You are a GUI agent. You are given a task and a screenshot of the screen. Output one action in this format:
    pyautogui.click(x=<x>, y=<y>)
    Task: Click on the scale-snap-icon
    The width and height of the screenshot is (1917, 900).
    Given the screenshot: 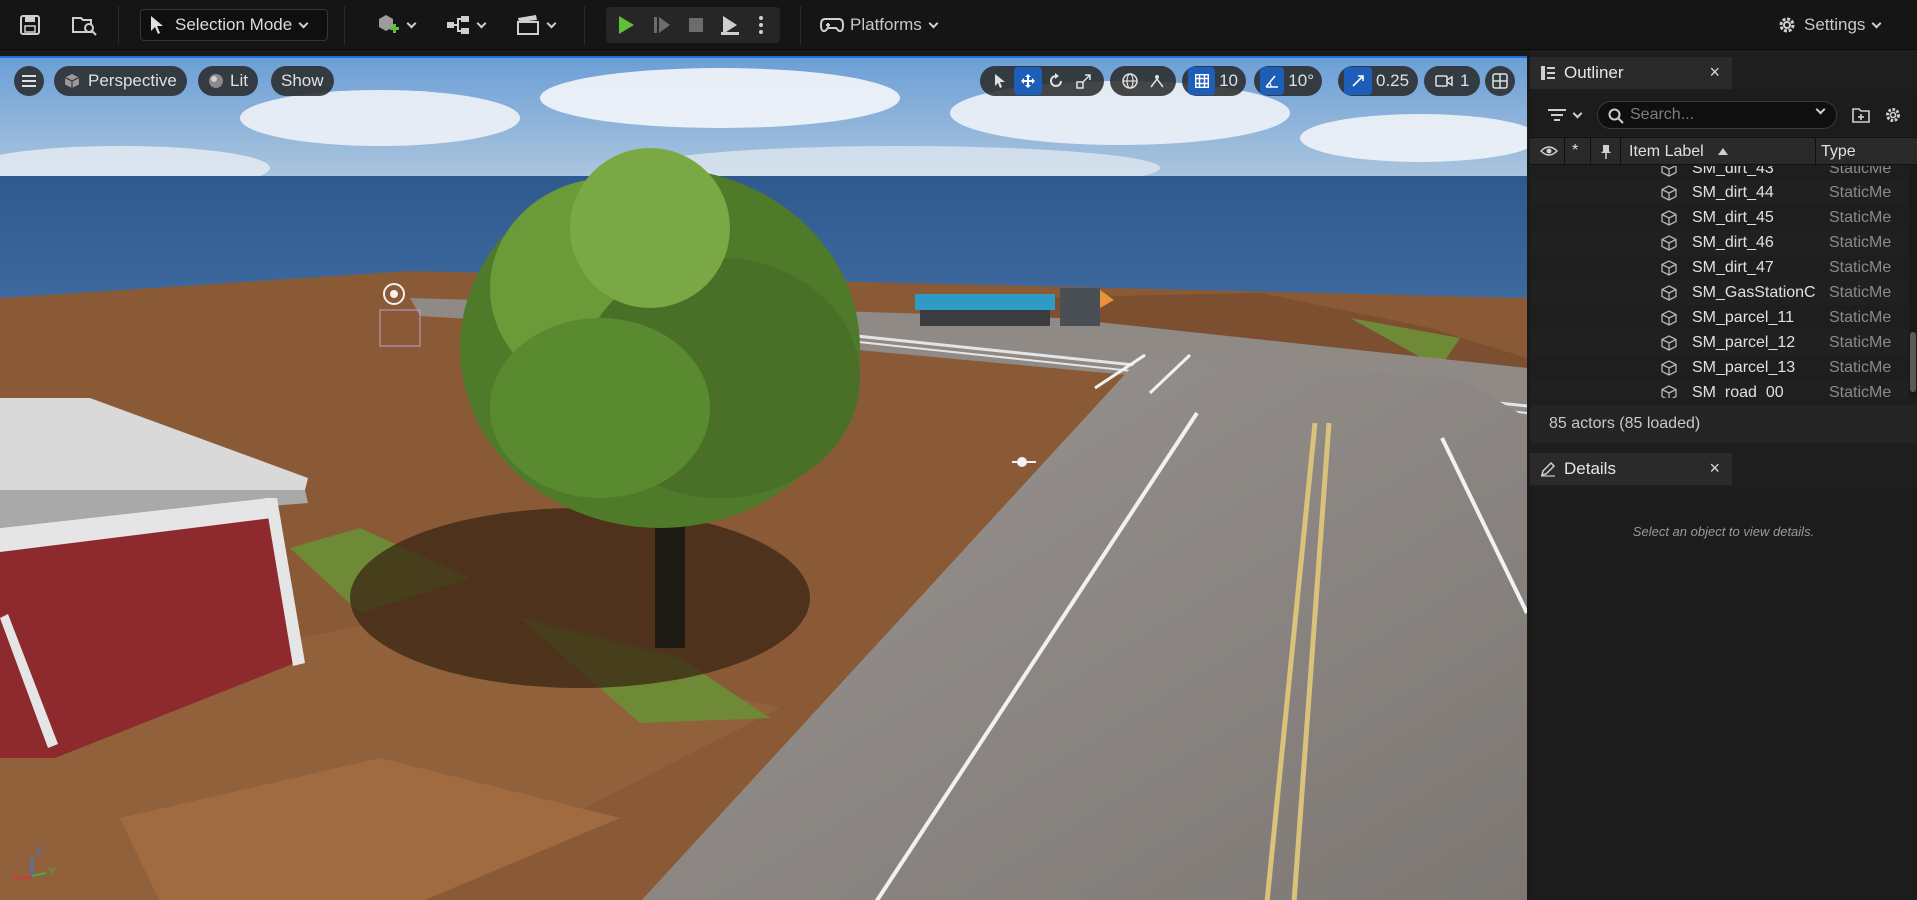 What is the action you would take?
    pyautogui.click(x=1358, y=81)
    